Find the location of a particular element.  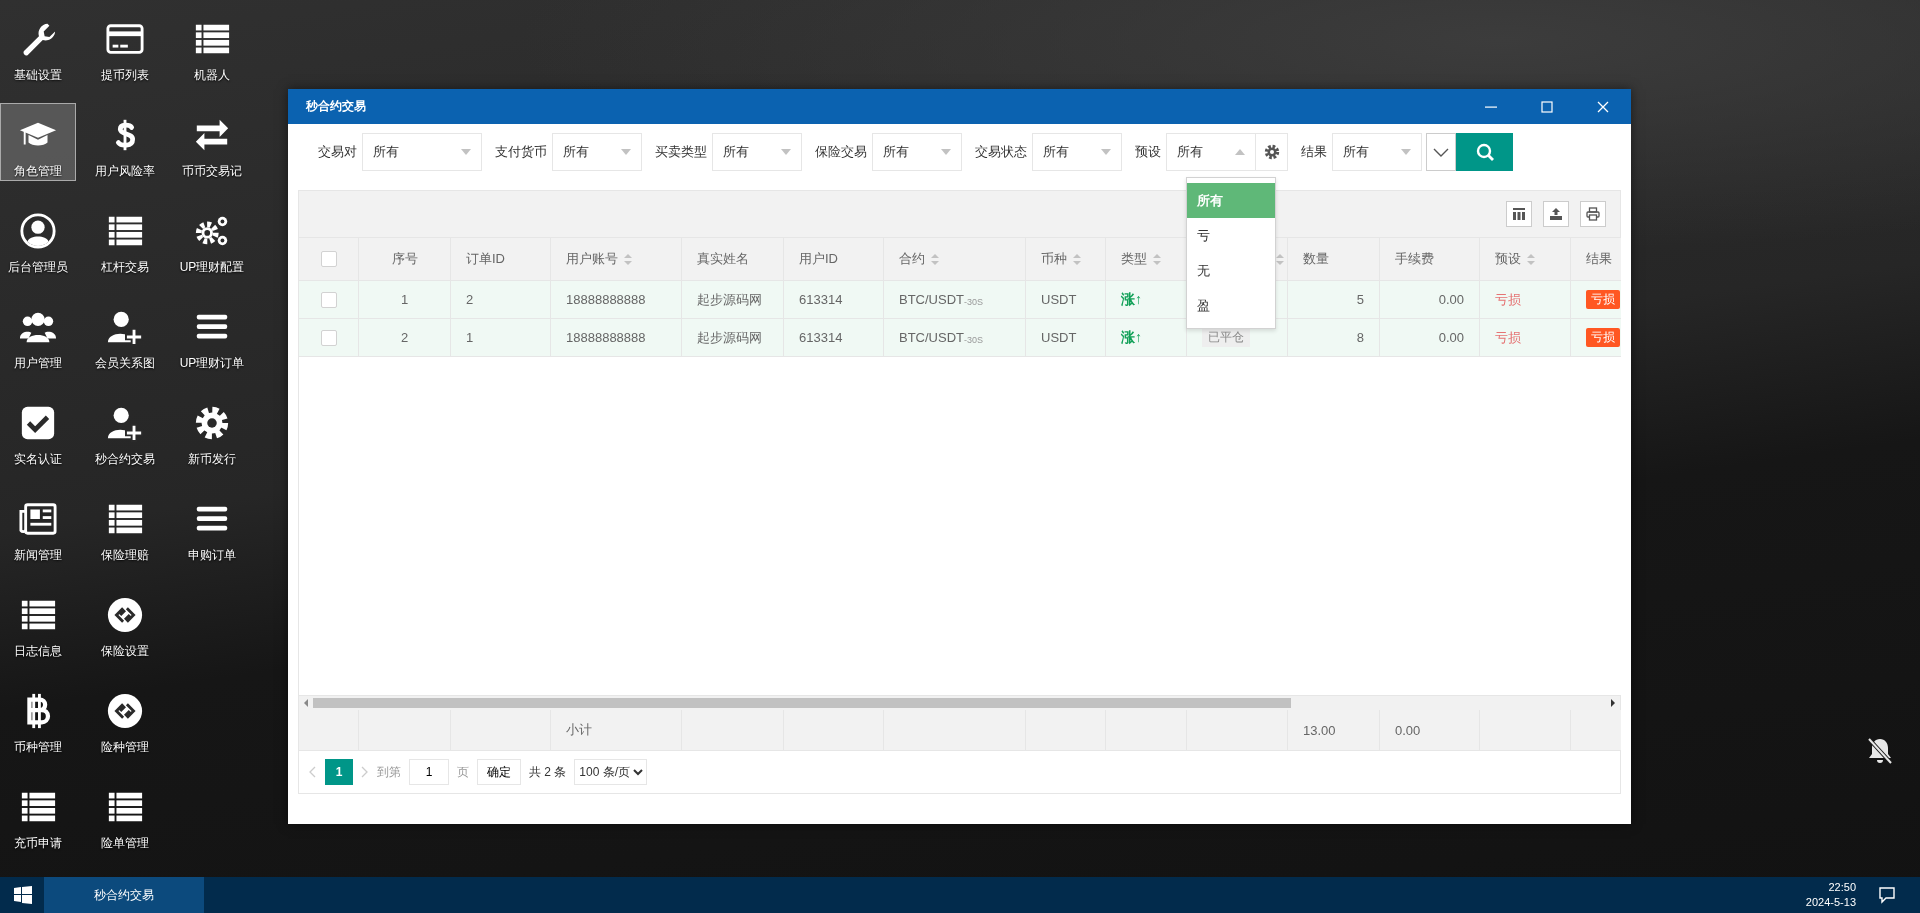

column-header: 合约 is located at coordinates (955, 259).